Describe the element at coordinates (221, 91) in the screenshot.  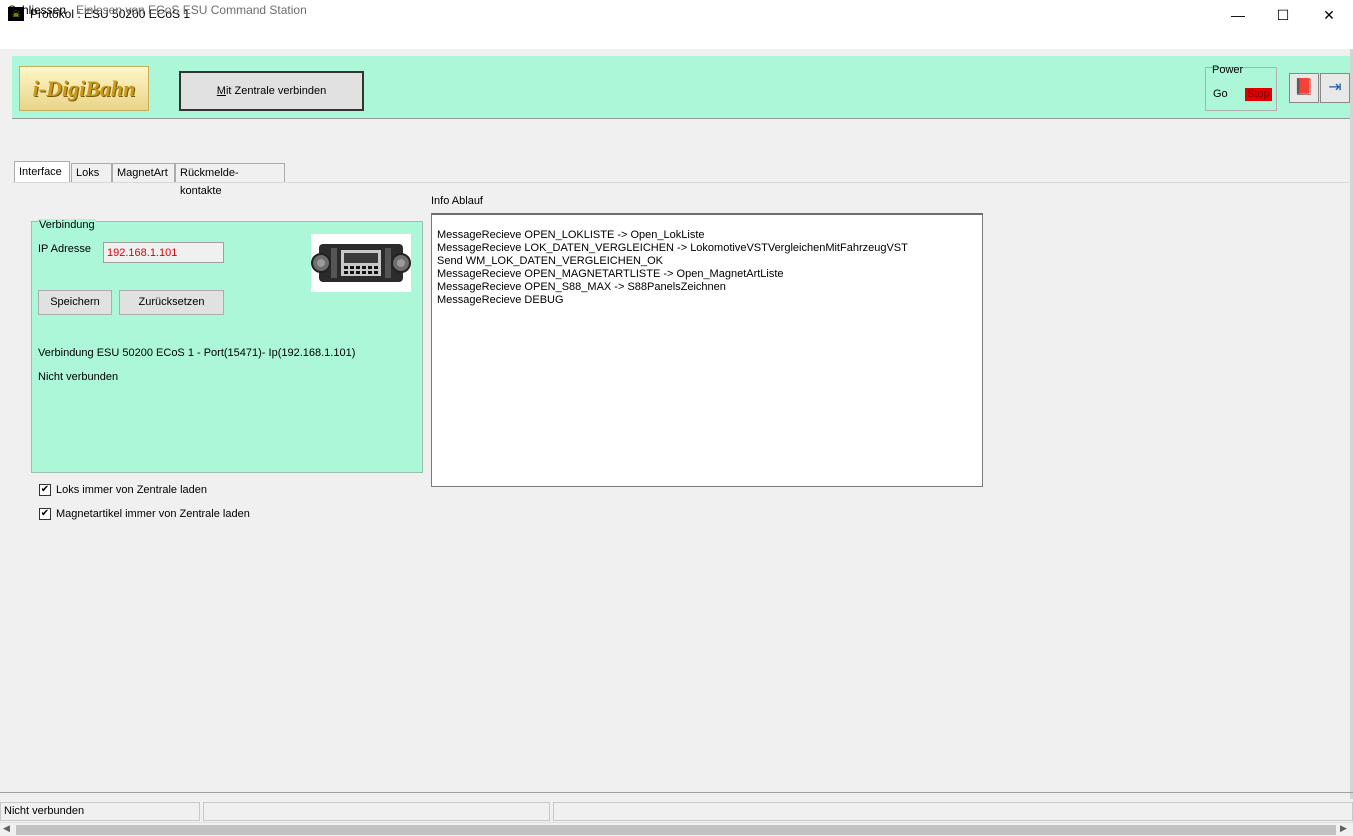
I see `connect-button-mnemonic: M` at that location.